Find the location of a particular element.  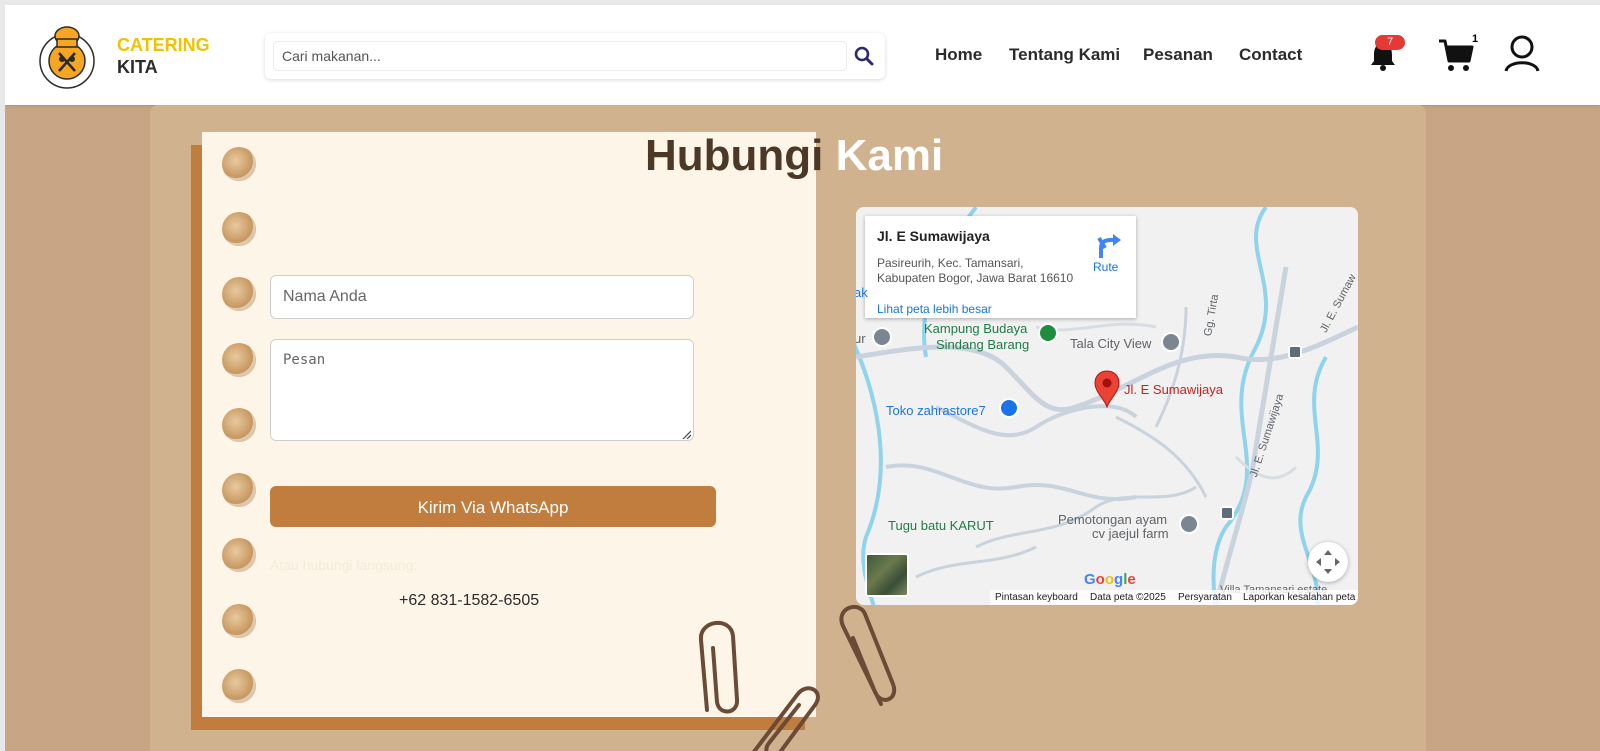

fullscreen-icon is located at coordinates (1328, 562).